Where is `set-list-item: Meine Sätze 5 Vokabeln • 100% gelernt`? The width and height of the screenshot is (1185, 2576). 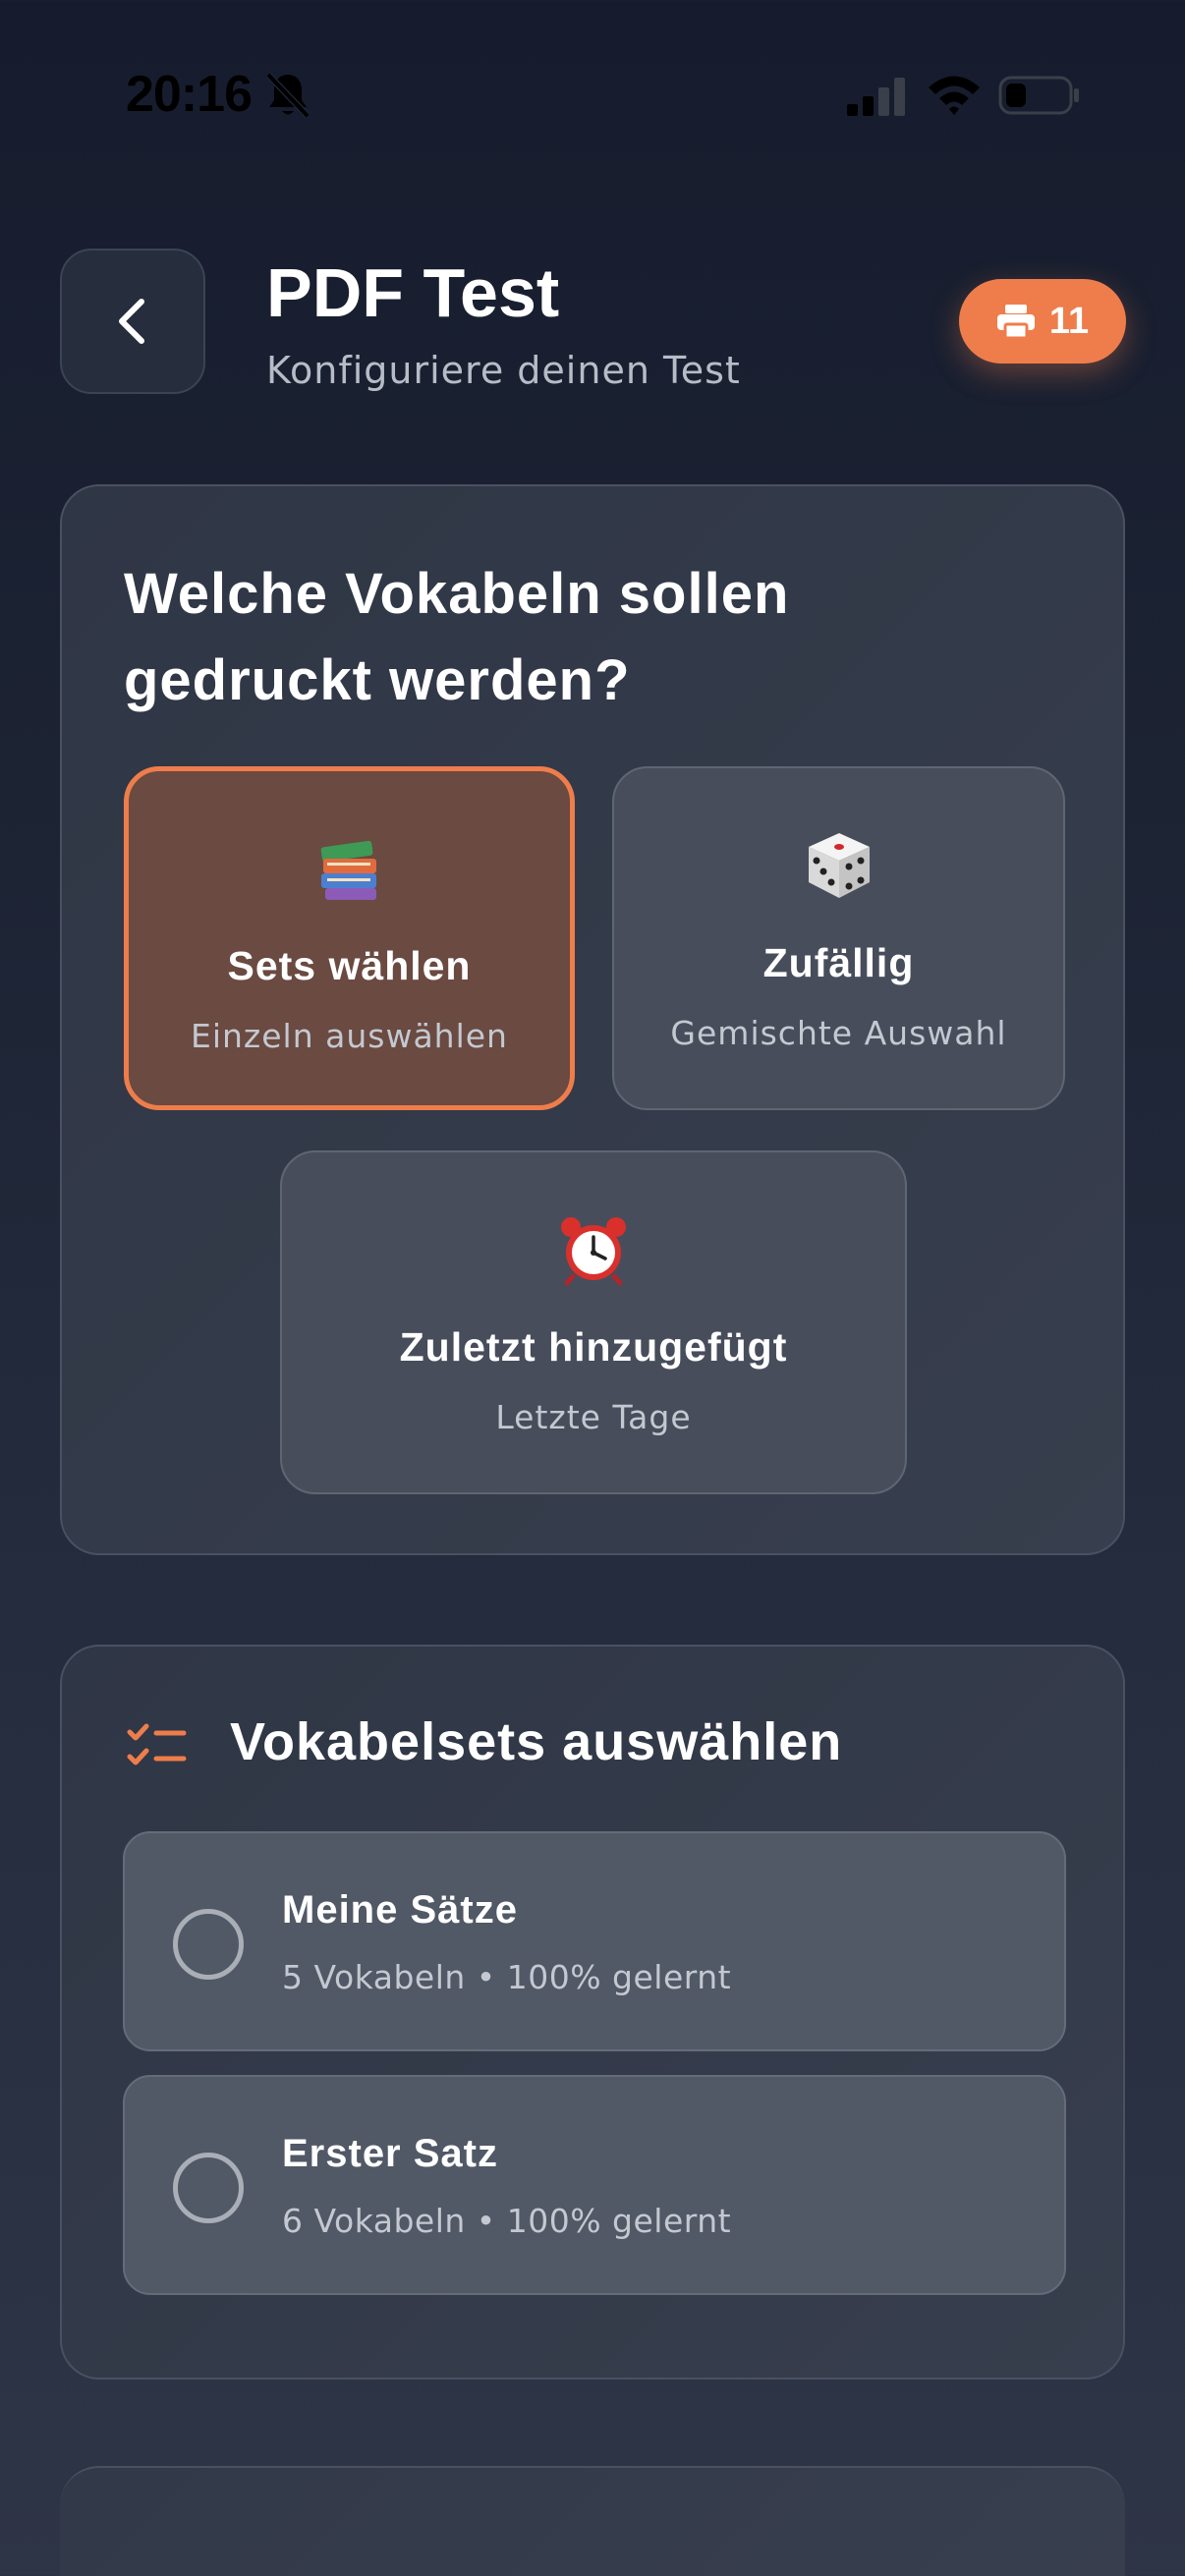
set-list-item: Meine Sätze 5 Vokabeln • 100% gelernt is located at coordinates (594, 1941).